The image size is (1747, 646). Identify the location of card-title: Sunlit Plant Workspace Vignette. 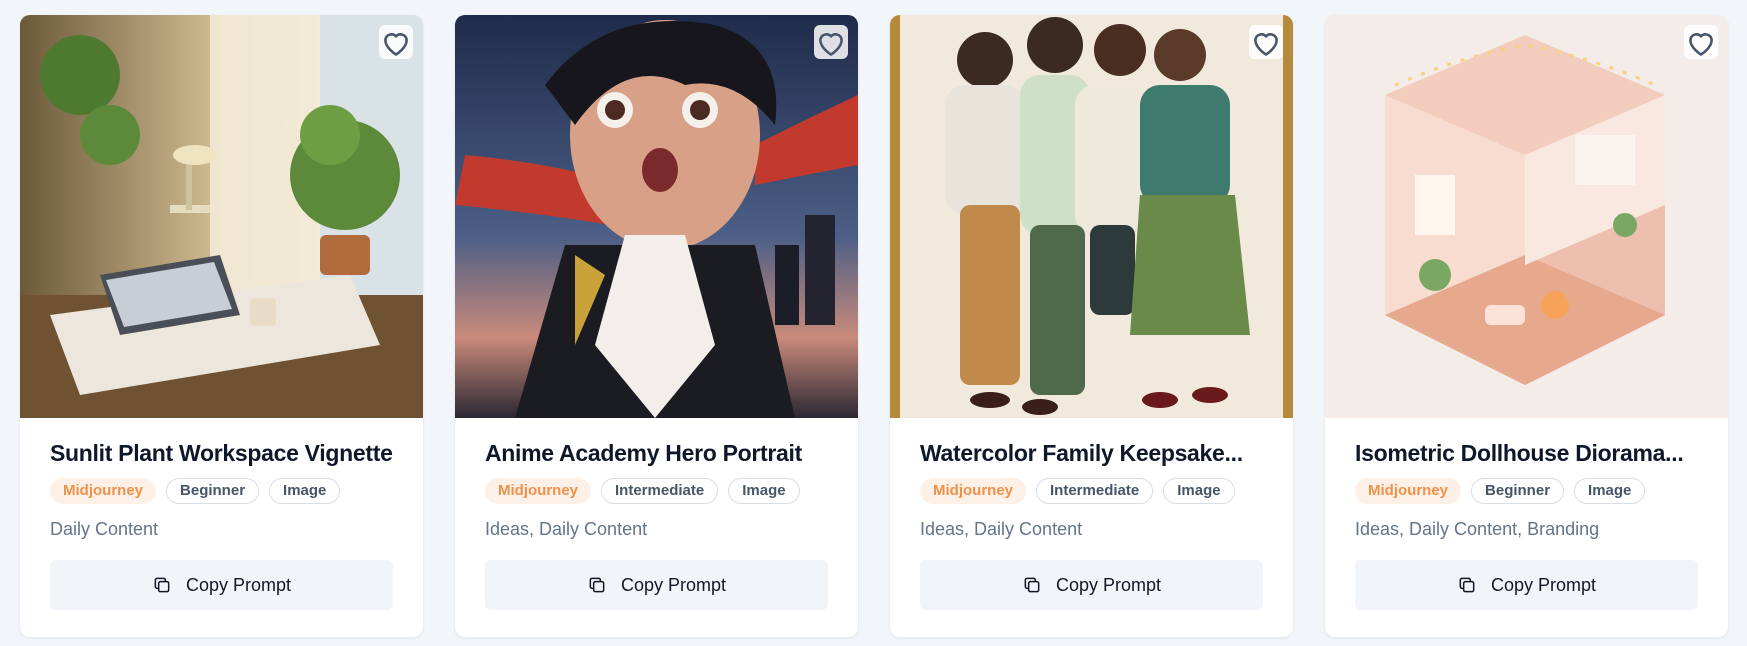
(221, 453).